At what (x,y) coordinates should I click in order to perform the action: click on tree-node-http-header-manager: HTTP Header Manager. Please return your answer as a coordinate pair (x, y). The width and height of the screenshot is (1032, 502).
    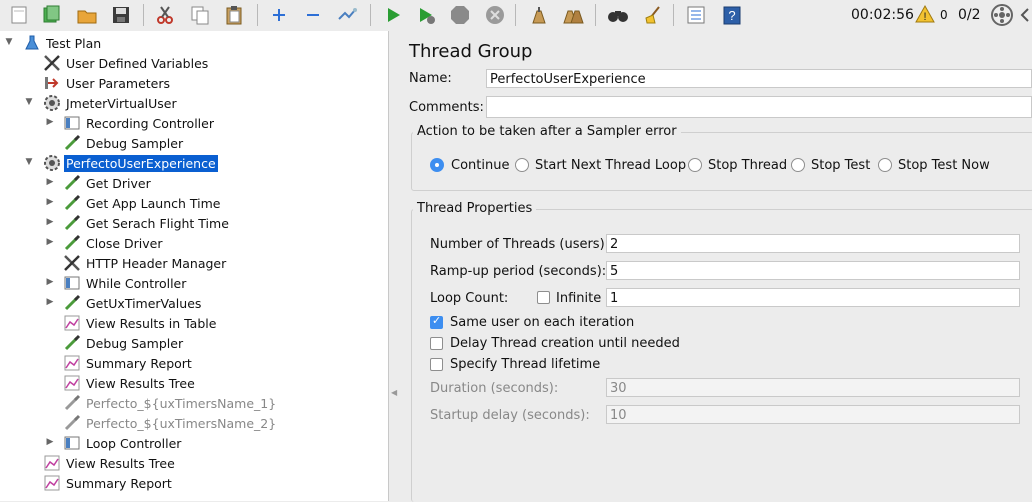
    Looking at the image, I should click on (145, 263).